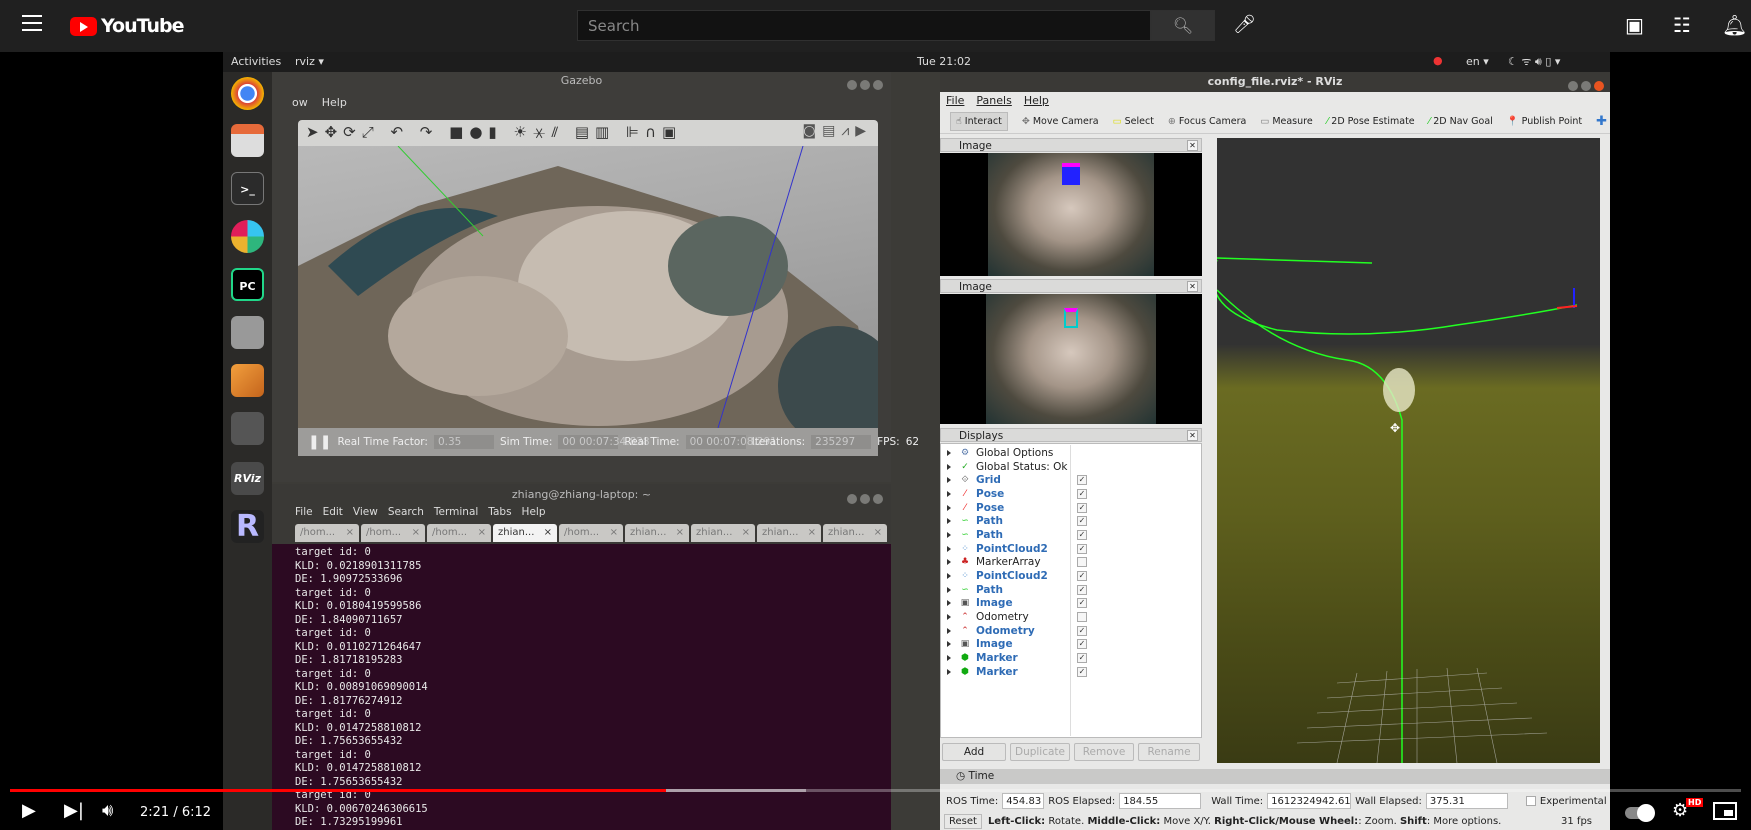 The height and width of the screenshot is (830, 1751). I want to click on dock-camera-icon, so click(247, 332).